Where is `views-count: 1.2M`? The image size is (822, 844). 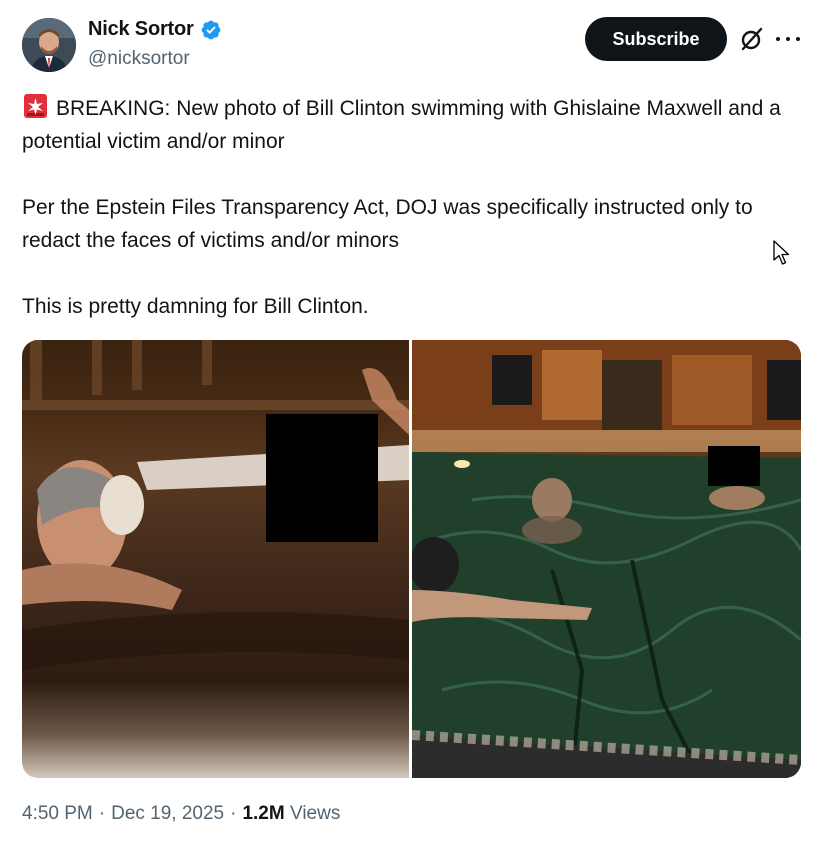
views-count: 1.2M is located at coordinates (263, 813).